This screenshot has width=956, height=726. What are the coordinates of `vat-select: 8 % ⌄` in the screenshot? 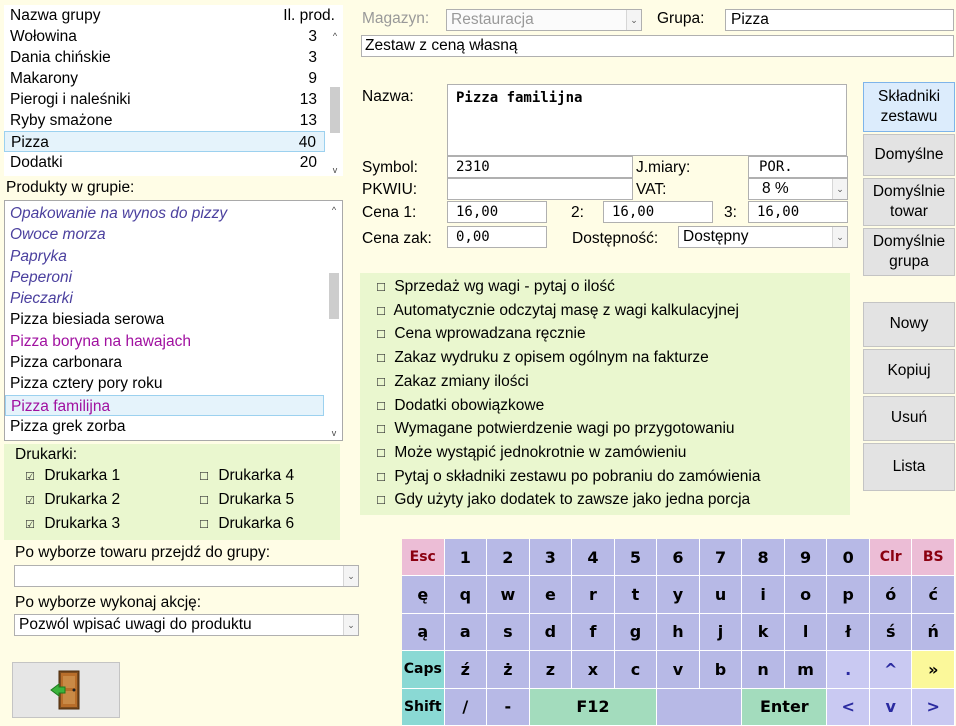 It's located at (798, 189).